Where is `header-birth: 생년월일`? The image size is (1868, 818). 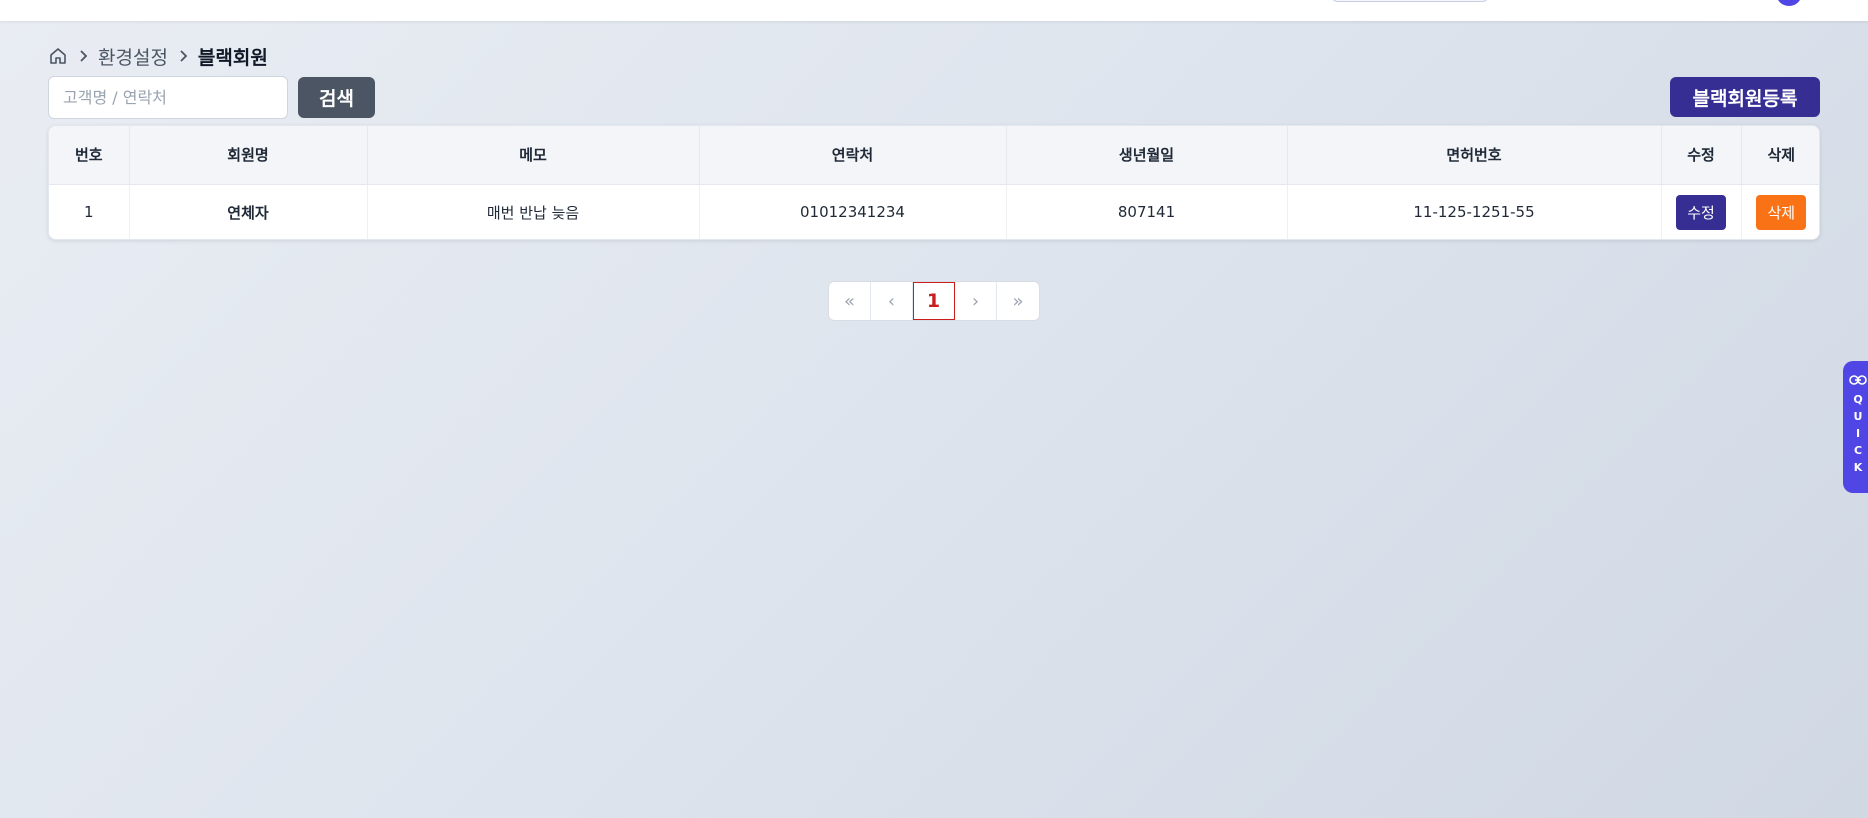 header-birth: 생년월일 is located at coordinates (1147, 155).